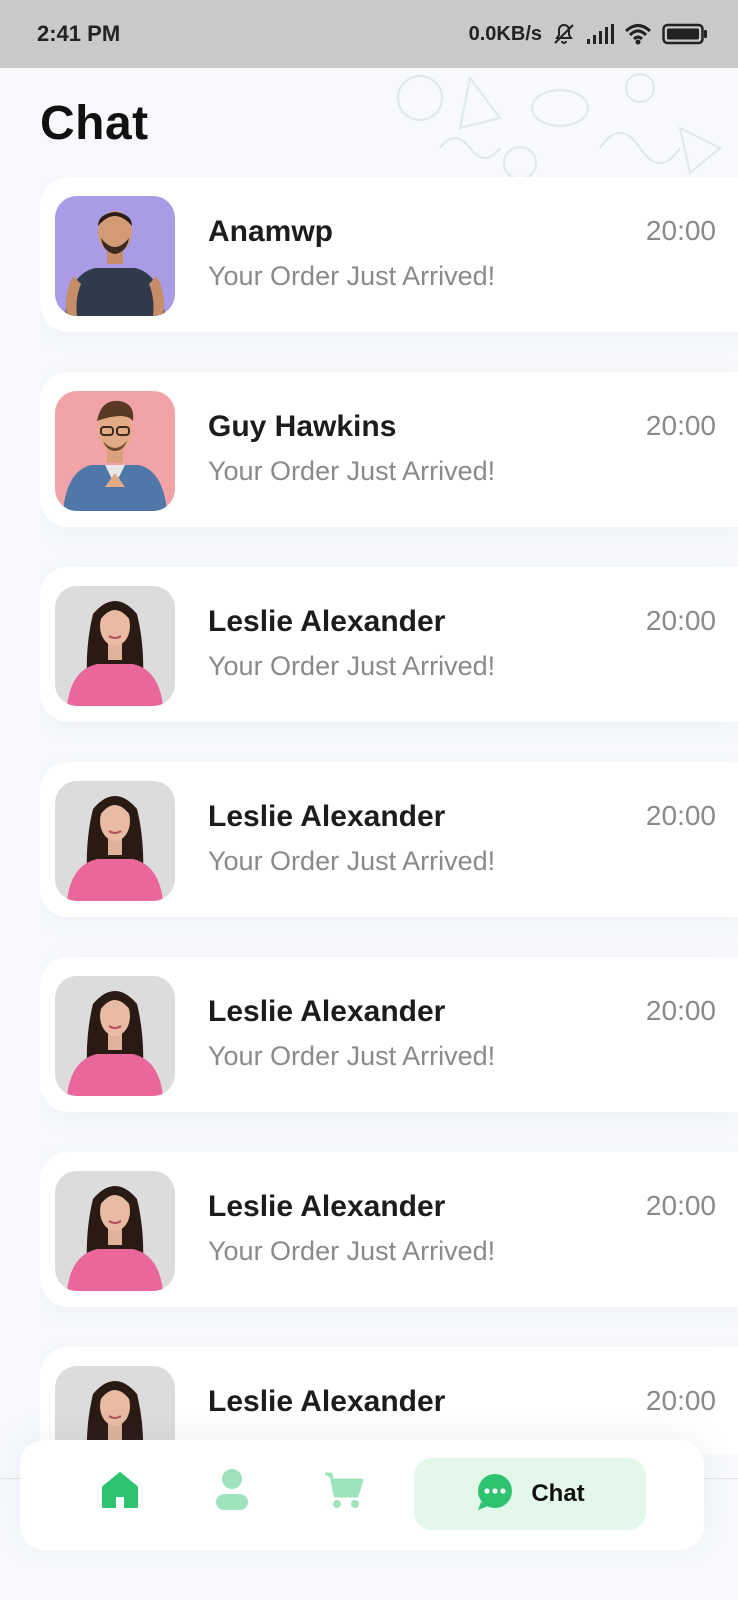 This screenshot has height=1600, width=738. Describe the element at coordinates (369, 34) in the screenshot. I see `status-bar: 2:41 PM 0.0KB/s` at that location.